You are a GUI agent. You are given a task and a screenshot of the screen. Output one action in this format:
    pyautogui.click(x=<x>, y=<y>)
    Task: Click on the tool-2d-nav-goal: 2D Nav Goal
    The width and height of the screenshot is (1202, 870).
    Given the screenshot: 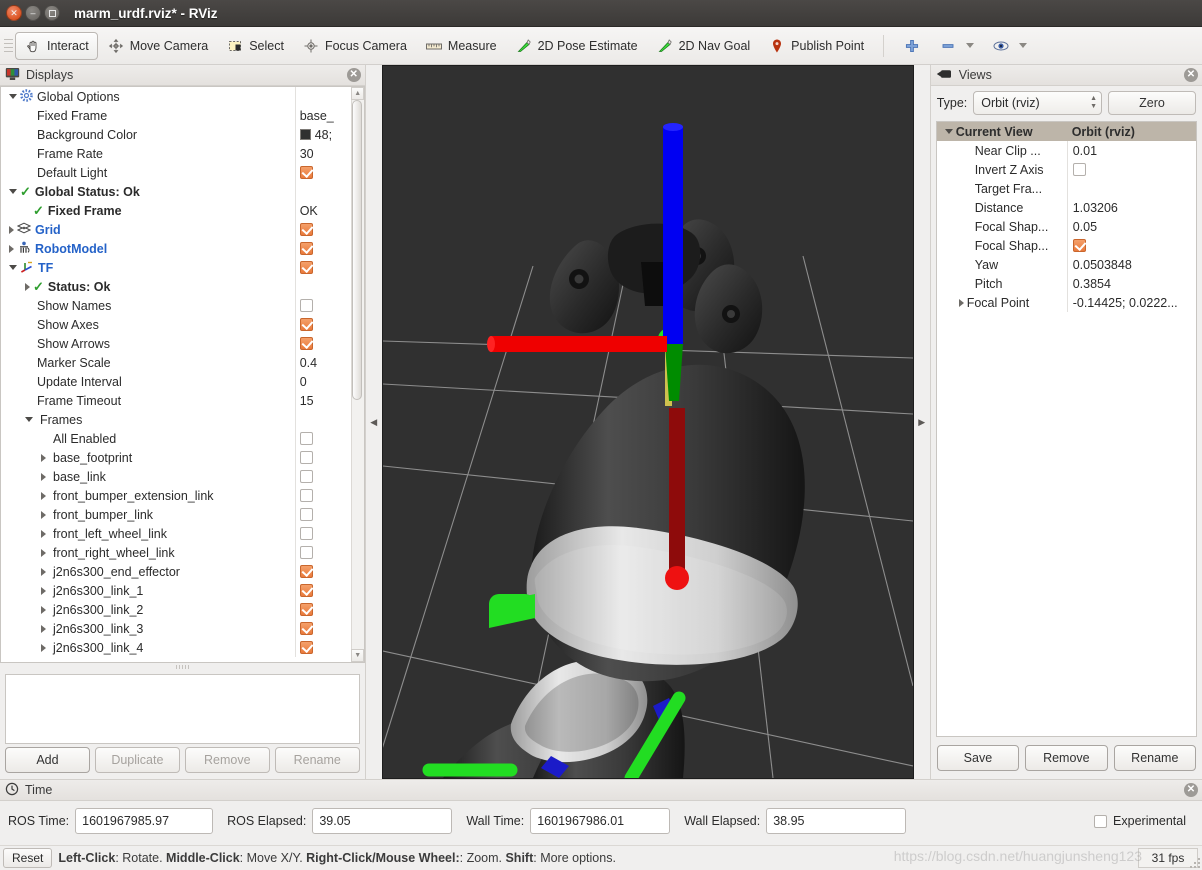 What is the action you would take?
    pyautogui.click(x=703, y=46)
    